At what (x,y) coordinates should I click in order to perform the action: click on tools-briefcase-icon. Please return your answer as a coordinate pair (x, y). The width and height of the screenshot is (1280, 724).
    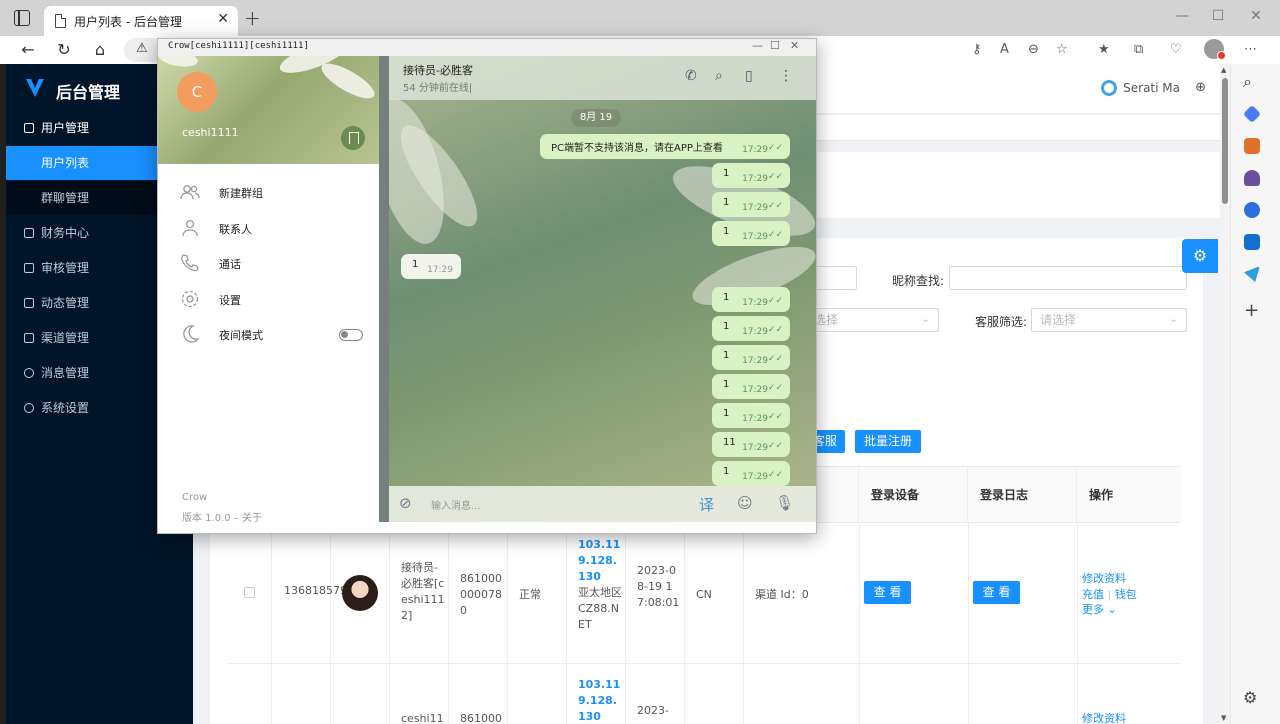
    Looking at the image, I should click on (1252, 146).